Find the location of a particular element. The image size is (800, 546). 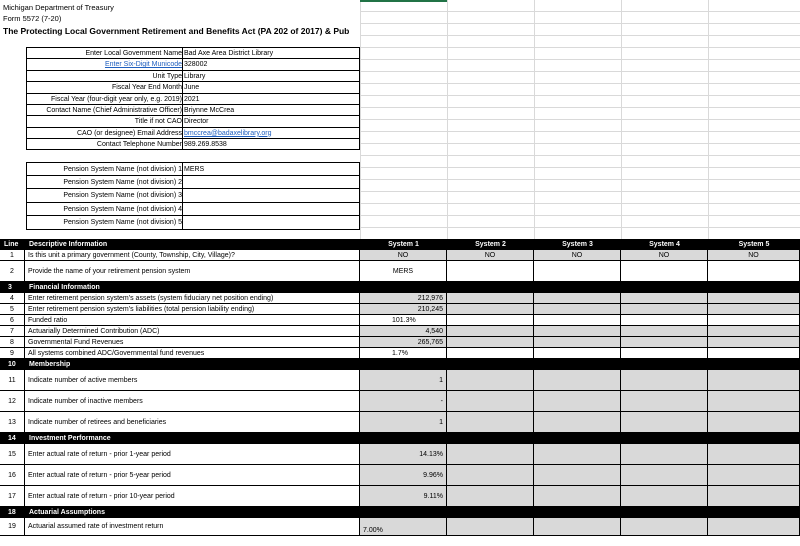

table-row: 12 Indicate number of inactive members - is located at coordinates (400, 401).